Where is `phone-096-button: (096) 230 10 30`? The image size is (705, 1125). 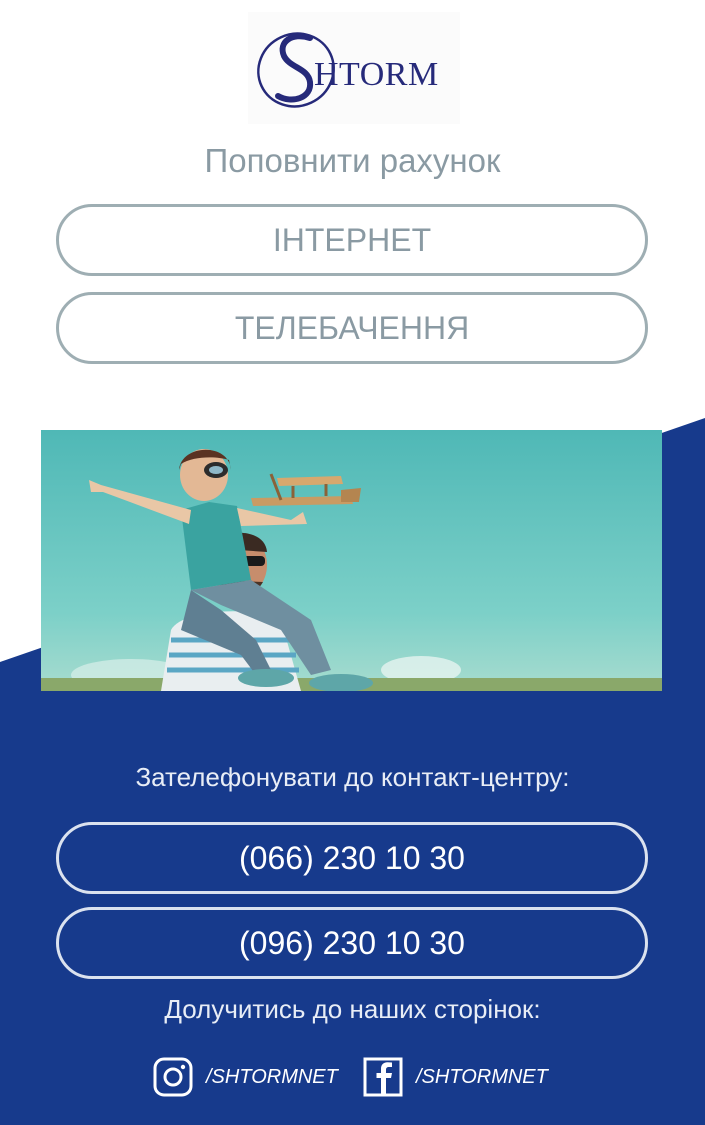 phone-096-button: (096) 230 10 30 is located at coordinates (352, 943).